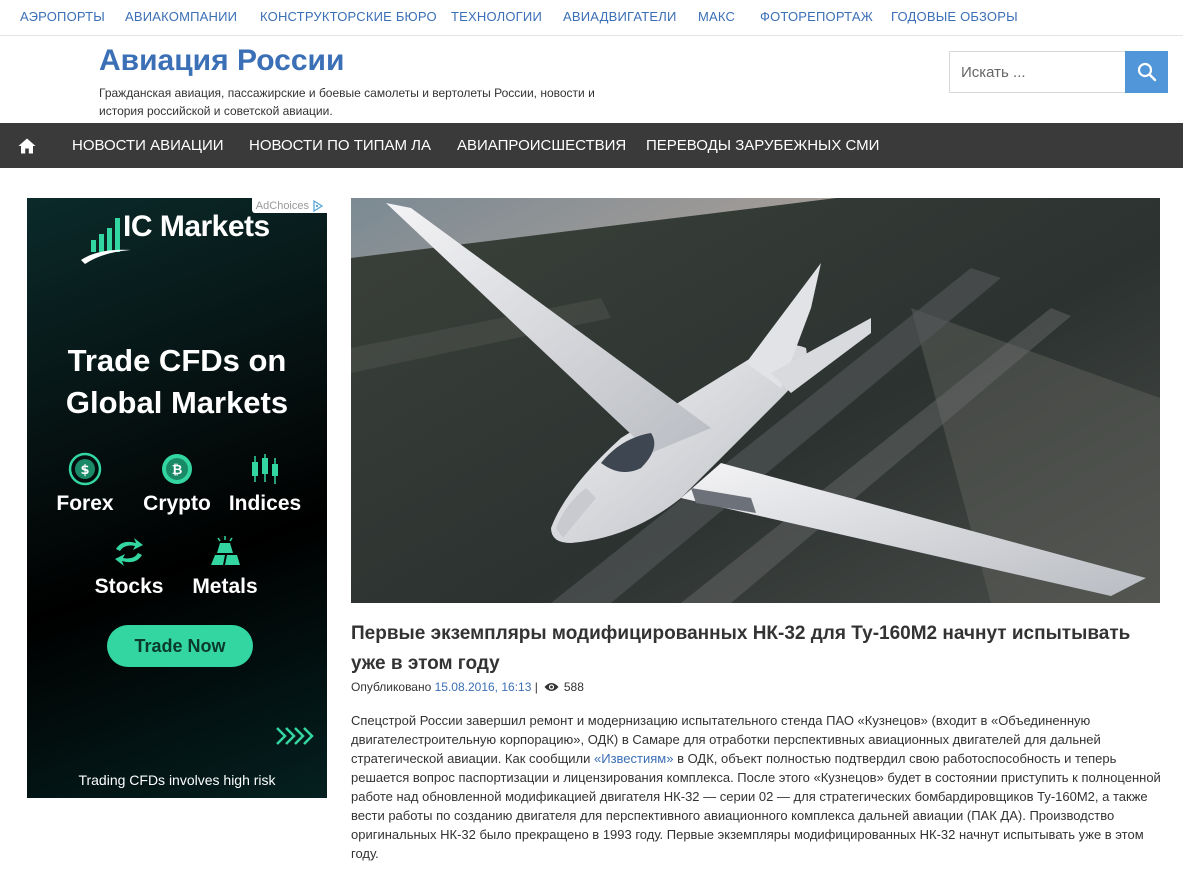 This screenshot has height=879, width=1183. What do you see at coordinates (85, 503) in the screenshot?
I see `ad-category-label: Forex` at bounding box center [85, 503].